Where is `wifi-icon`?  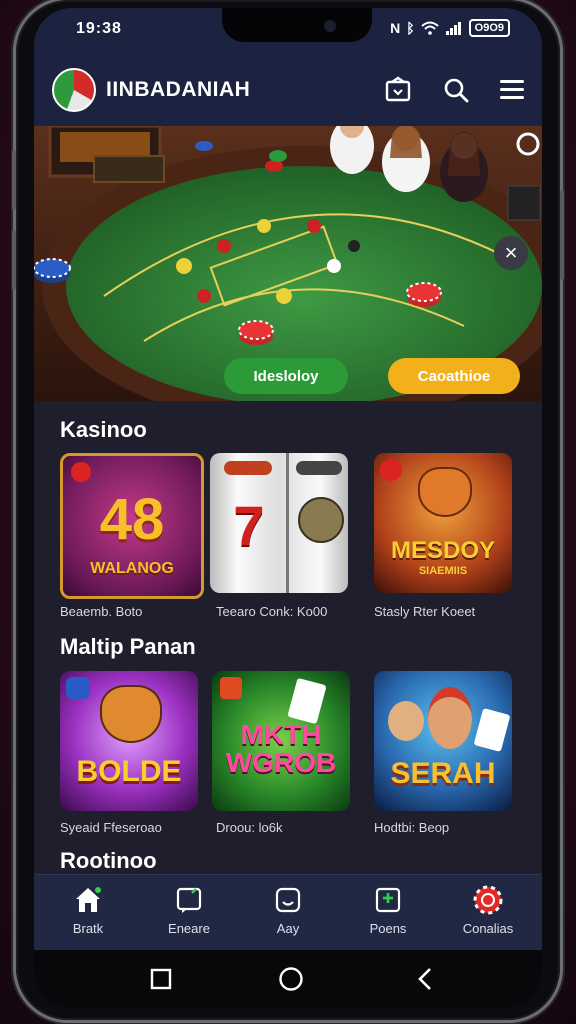 wifi-icon is located at coordinates (429, 28).